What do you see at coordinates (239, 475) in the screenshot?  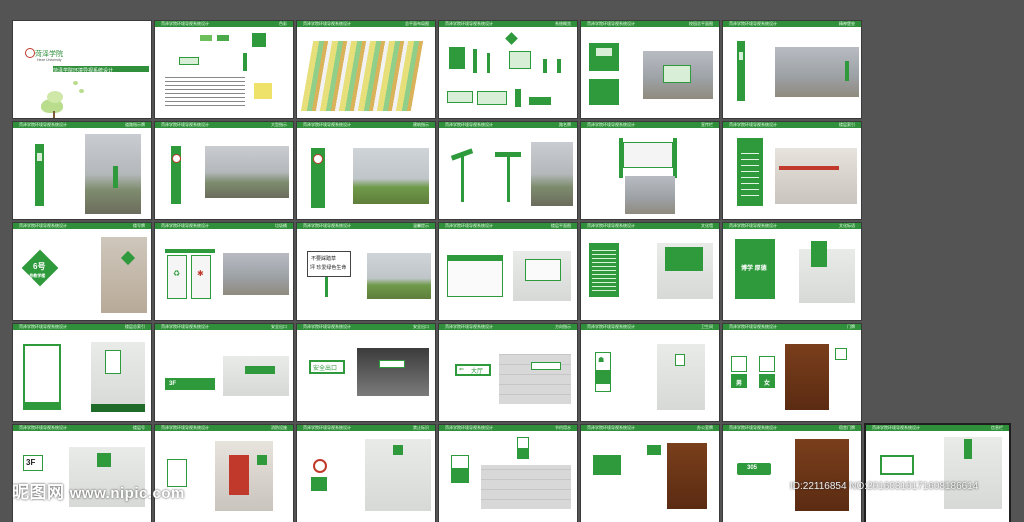 I see `fire-cabinet` at bounding box center [239, 475].